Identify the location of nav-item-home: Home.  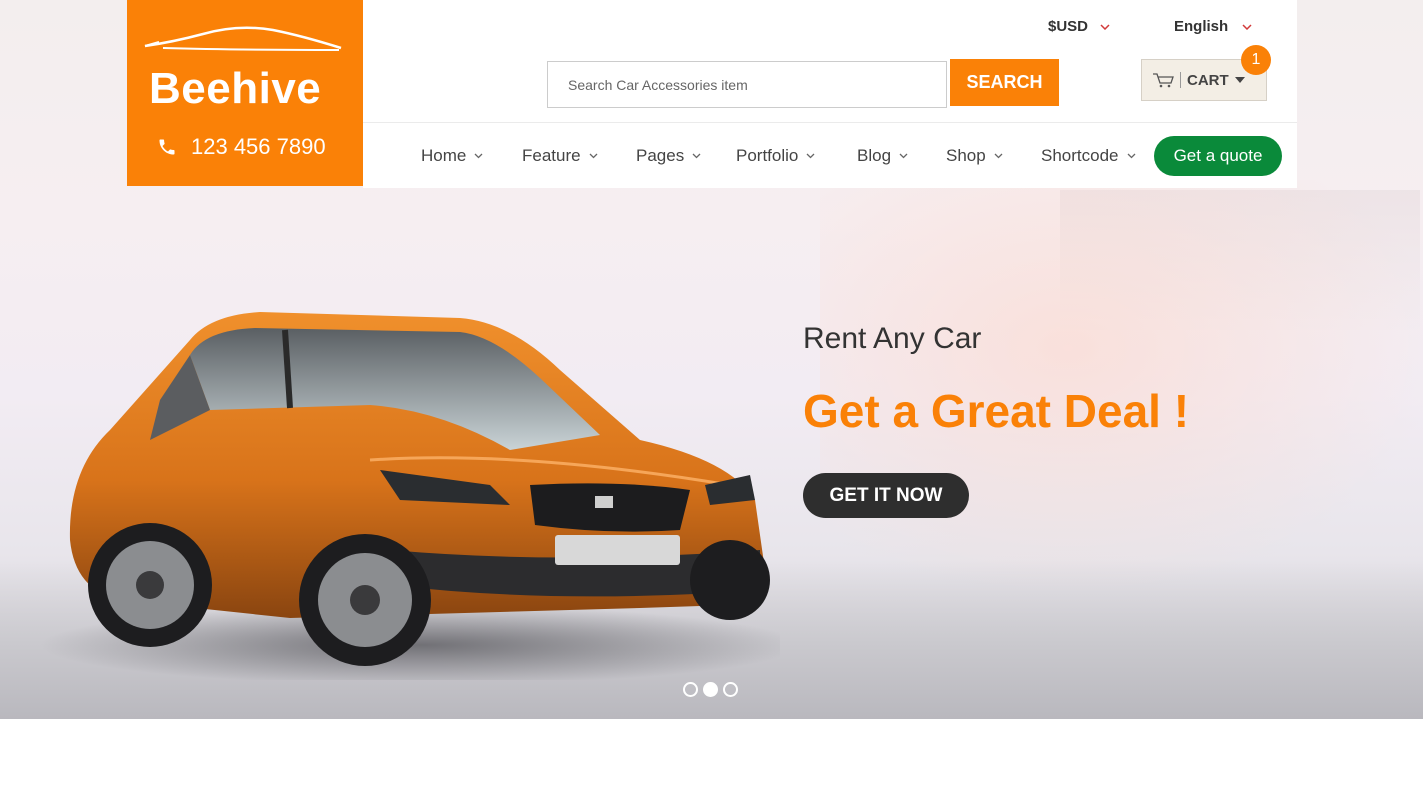
(452, 156).